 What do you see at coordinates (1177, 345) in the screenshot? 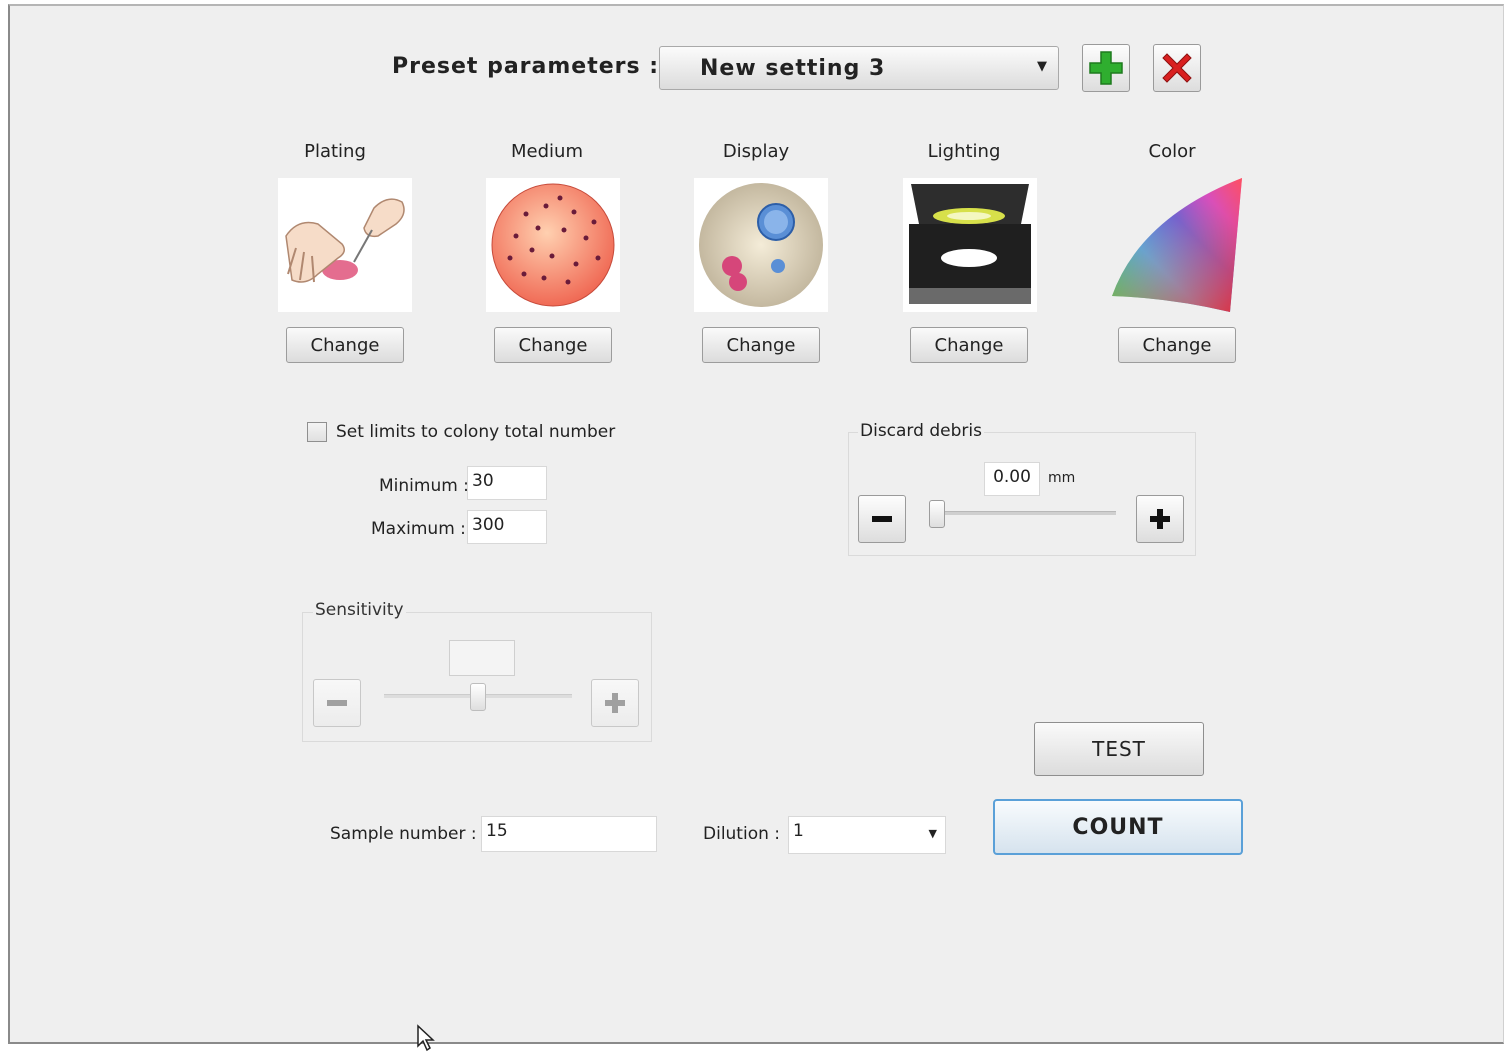
I see `color-change-button: Change` at bounding box center [1177, 345].